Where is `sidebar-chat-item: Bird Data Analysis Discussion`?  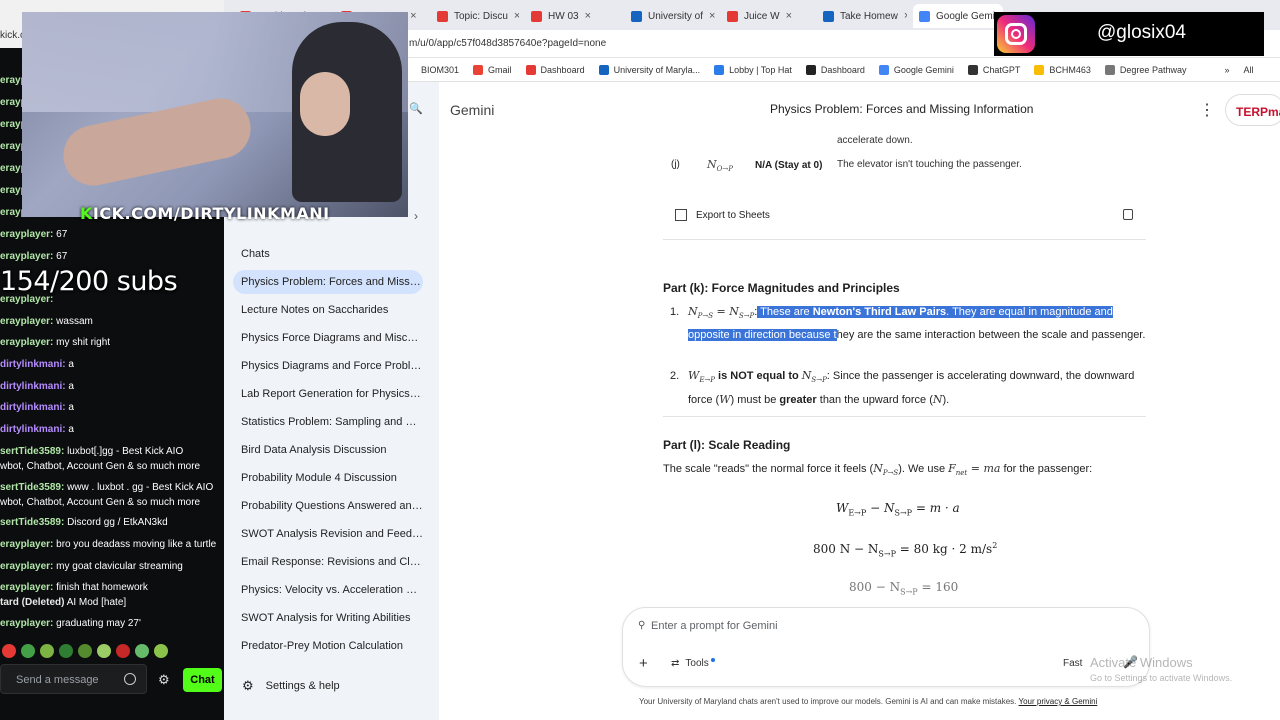 sidebar-chat-item: Bird Data Analysis Discussion is located at coordinates (328, 450).